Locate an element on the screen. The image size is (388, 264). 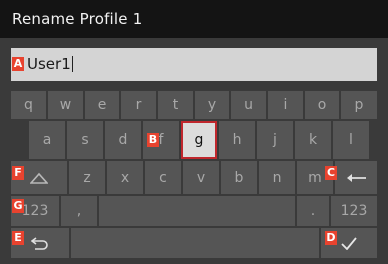
input-value: User1 is located at coordinates (50, 64).